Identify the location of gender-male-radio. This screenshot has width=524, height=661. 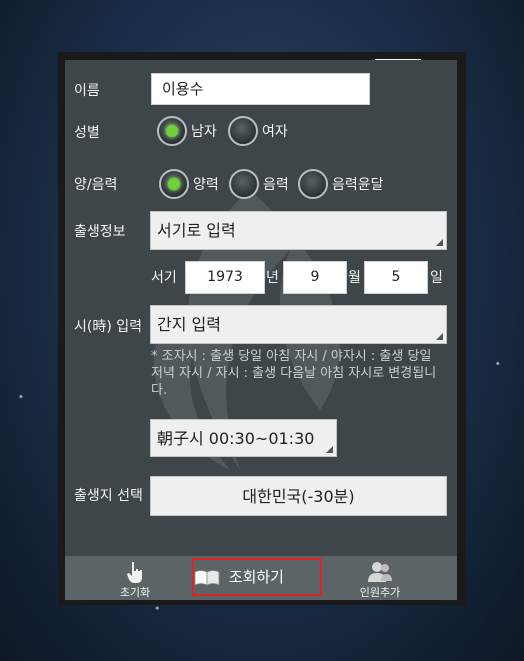
(172, 131).